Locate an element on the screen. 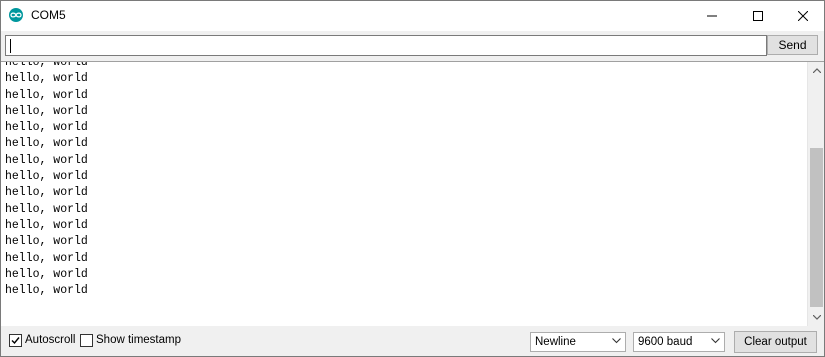  baud-rate-select: 9600 baud is located at coordinates (679, 342).